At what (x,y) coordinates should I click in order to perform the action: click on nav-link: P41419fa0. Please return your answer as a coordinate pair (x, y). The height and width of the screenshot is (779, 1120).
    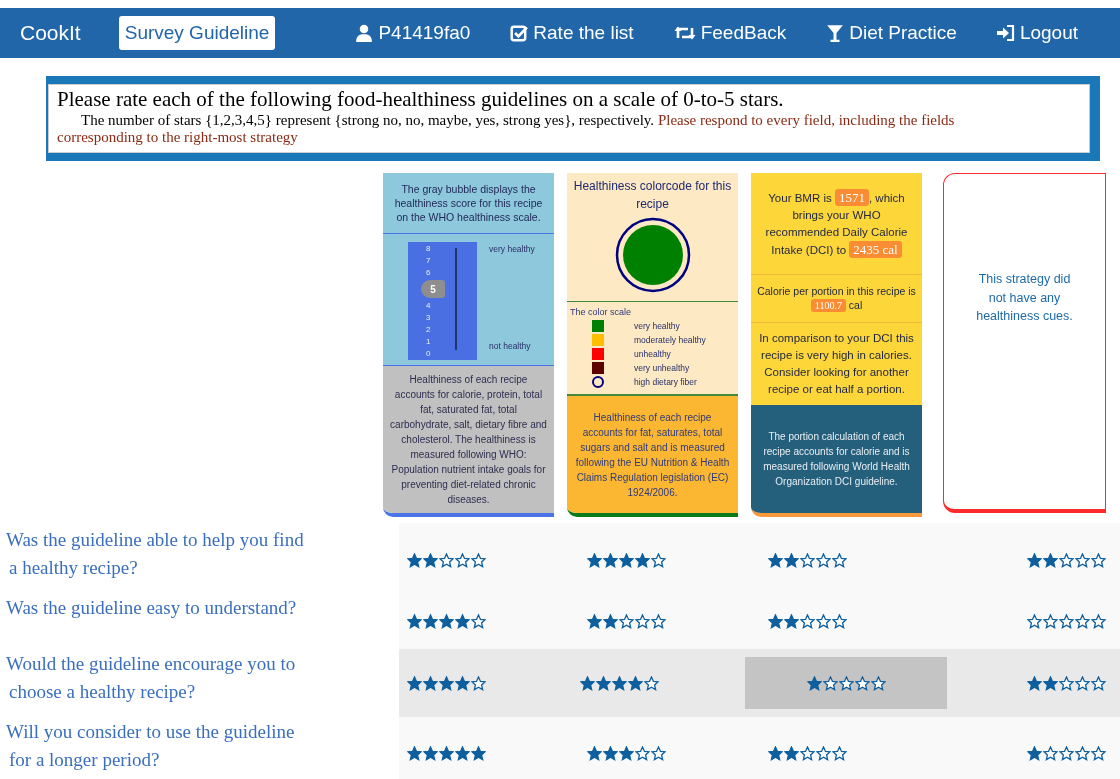
    Looking at the image, I should click on (413, 33).